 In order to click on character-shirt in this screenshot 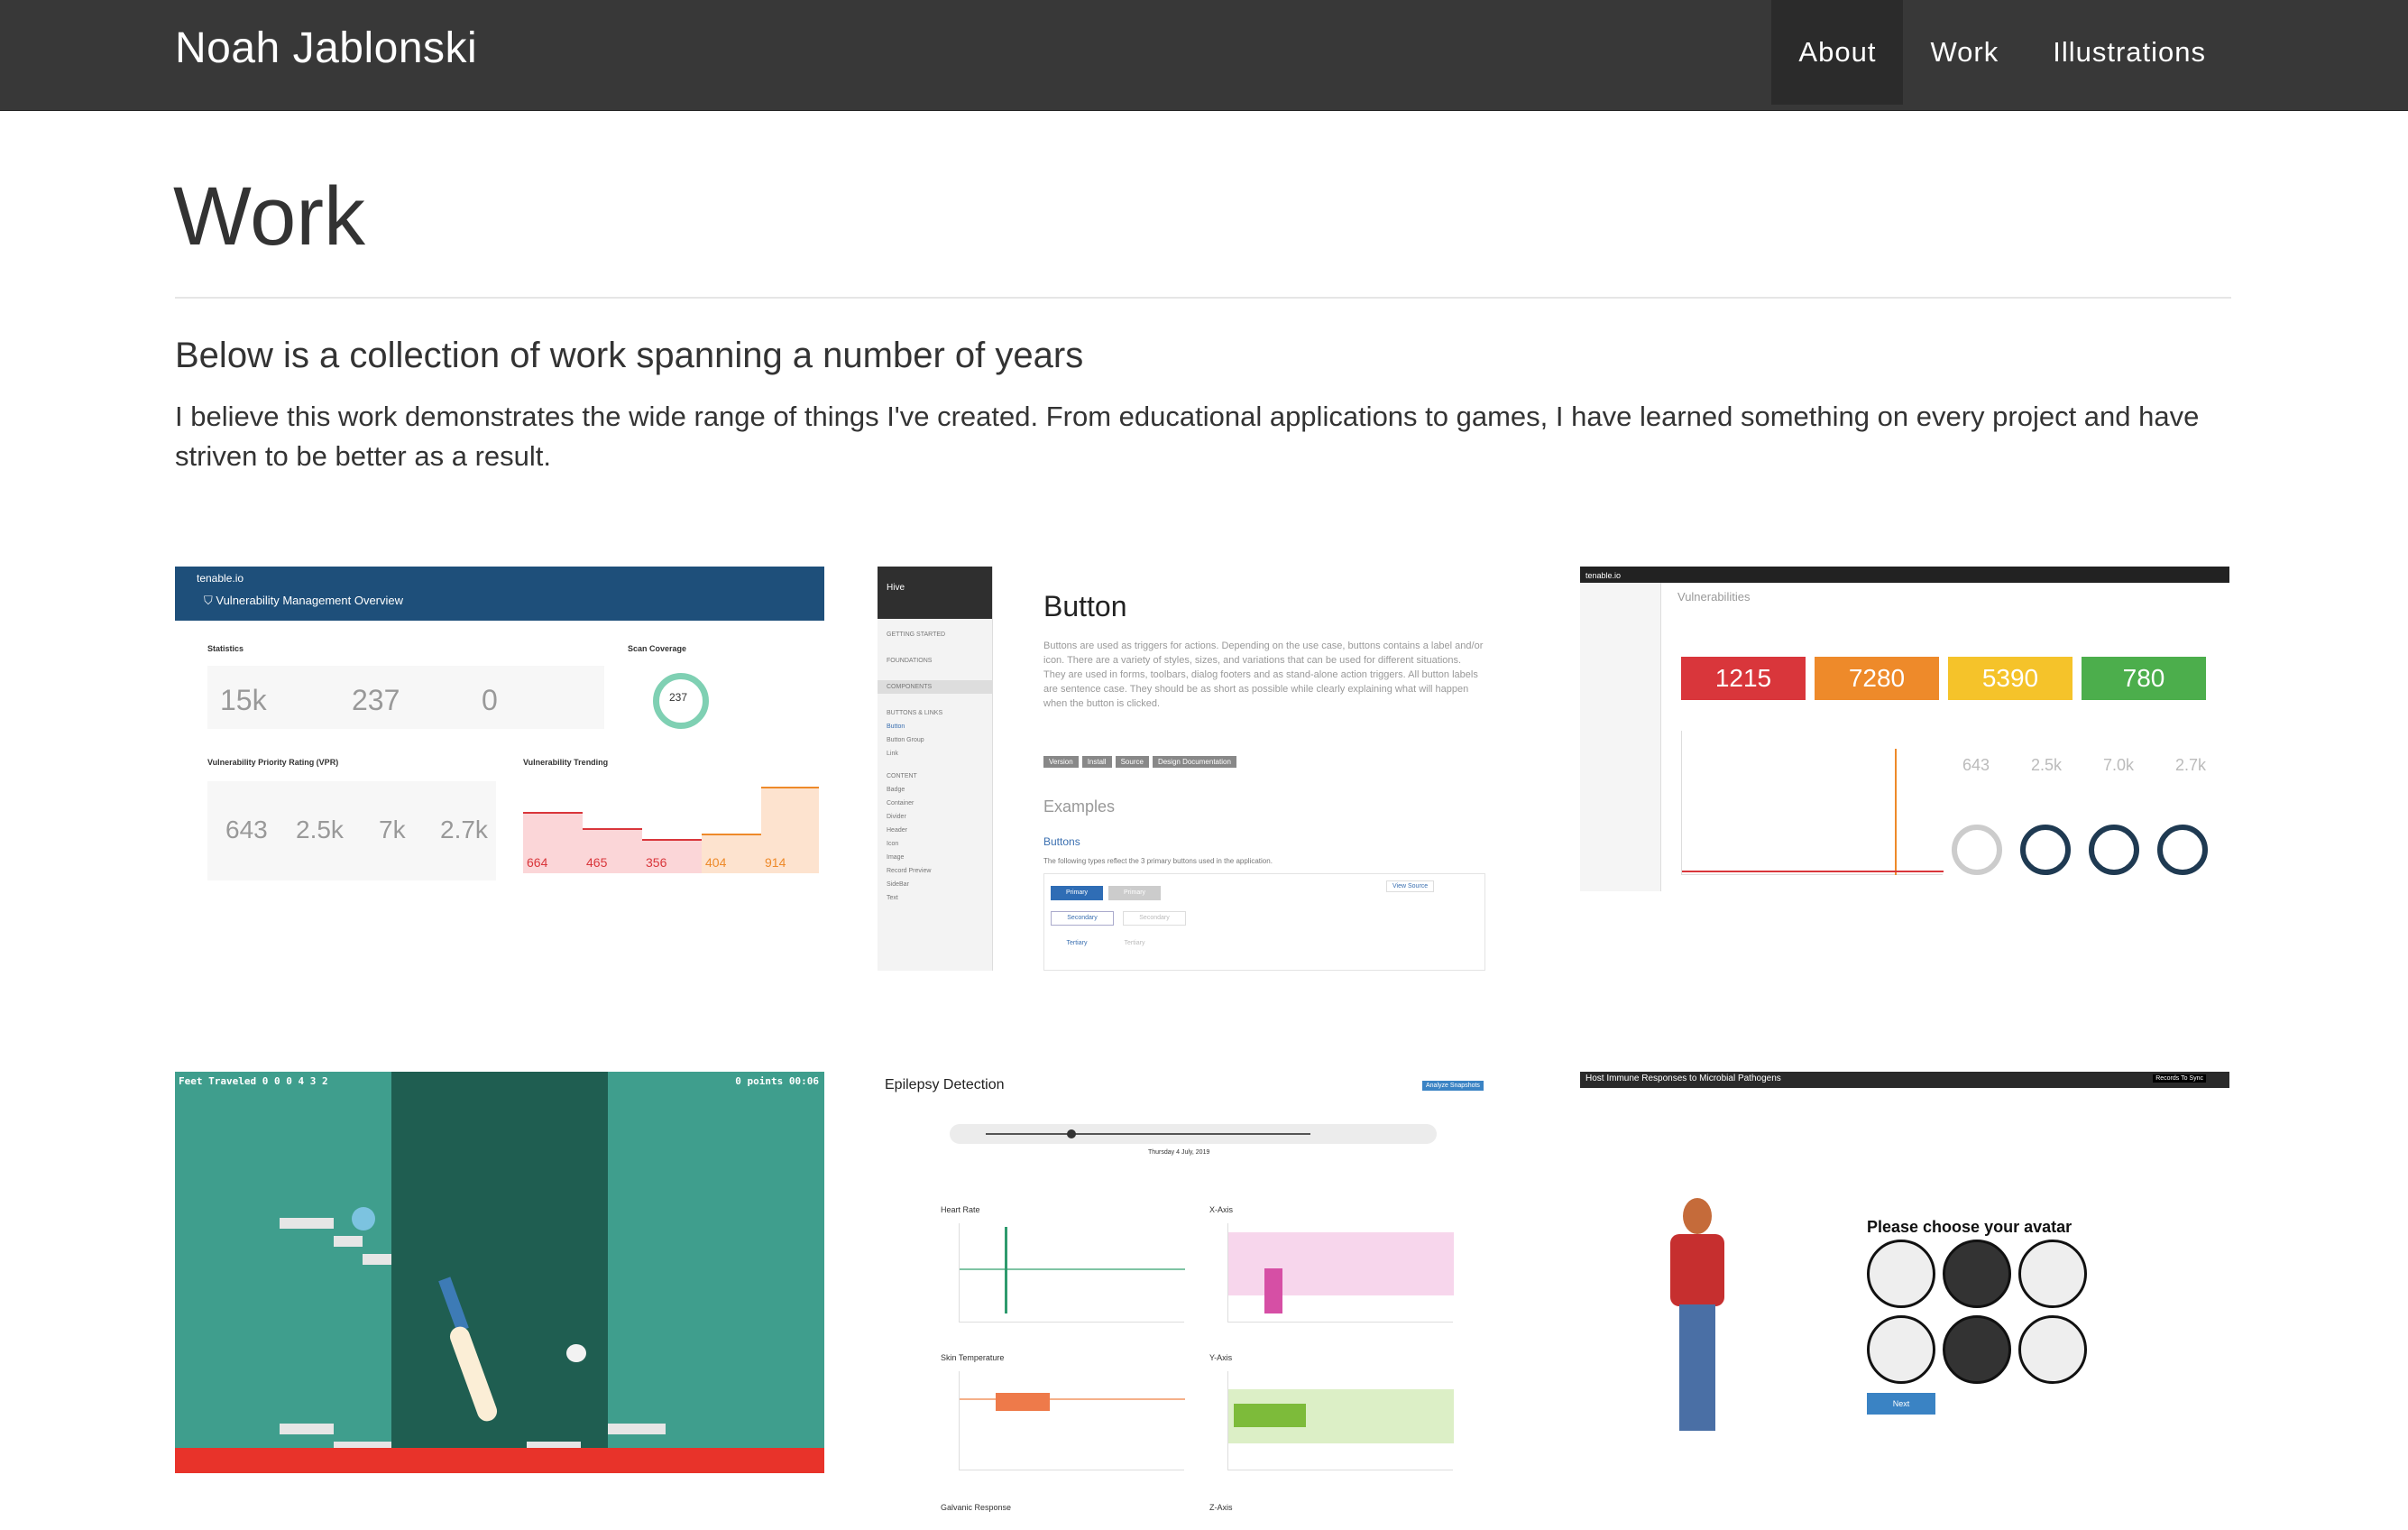, I will do `click(1697, 1270)`.